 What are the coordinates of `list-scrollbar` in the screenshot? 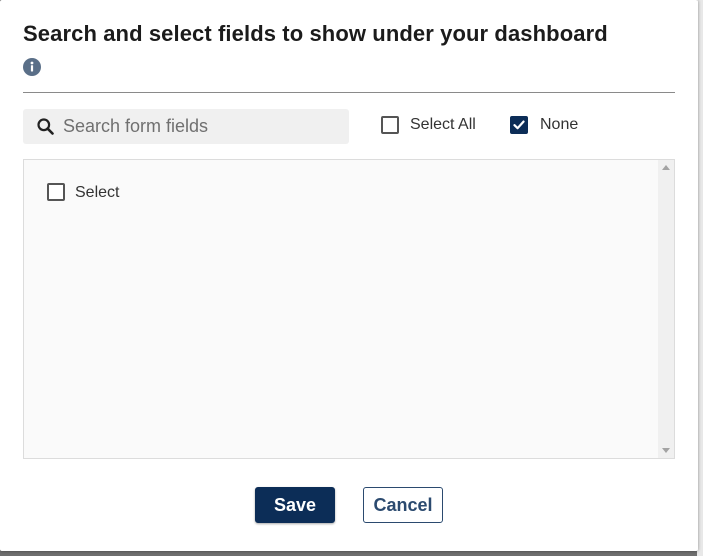 It's located at (666, 309).